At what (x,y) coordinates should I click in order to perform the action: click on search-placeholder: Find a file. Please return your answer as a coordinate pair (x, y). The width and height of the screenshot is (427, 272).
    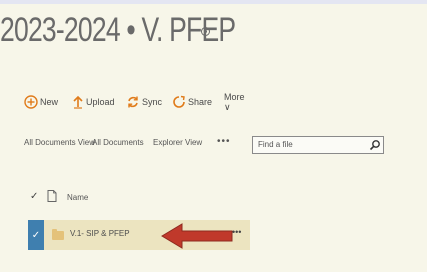
    Looking at the image, I should click on (275, 144).